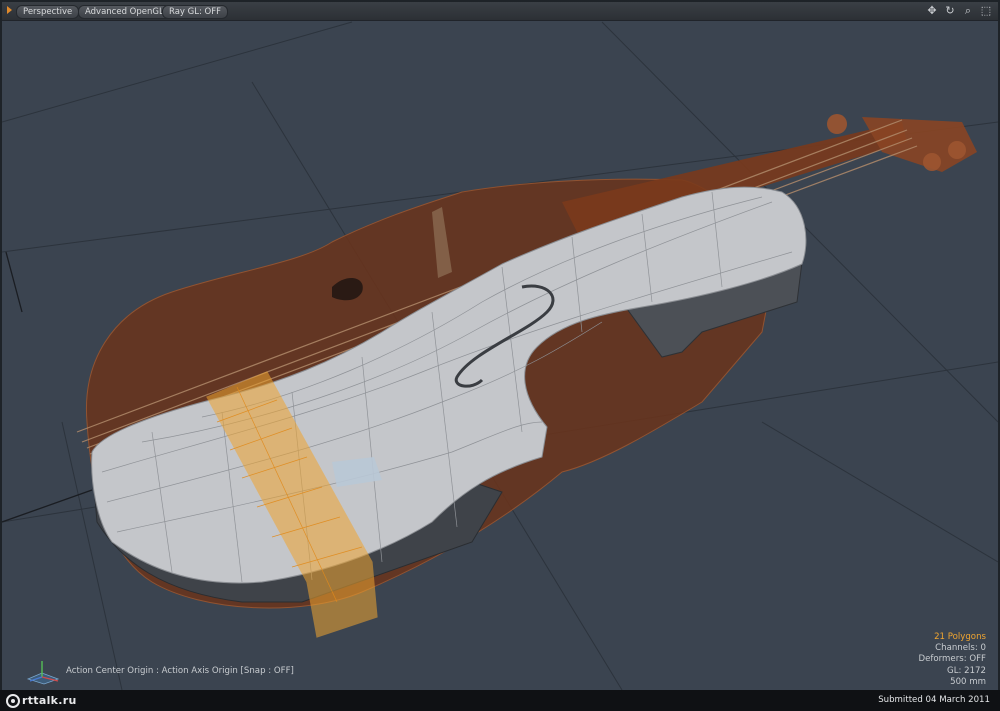 The height and width of the screenshot is (711, 1000). What do you see at coordinates (124, 12) in the screenshot?
I see `advanced-opengl-button: Advanced OpenGL` at bounding box center [124, 12].